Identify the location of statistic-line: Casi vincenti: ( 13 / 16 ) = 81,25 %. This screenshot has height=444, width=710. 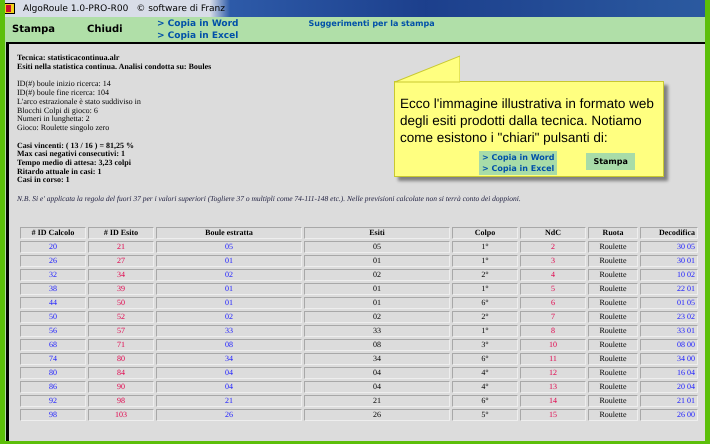
(75, 146).